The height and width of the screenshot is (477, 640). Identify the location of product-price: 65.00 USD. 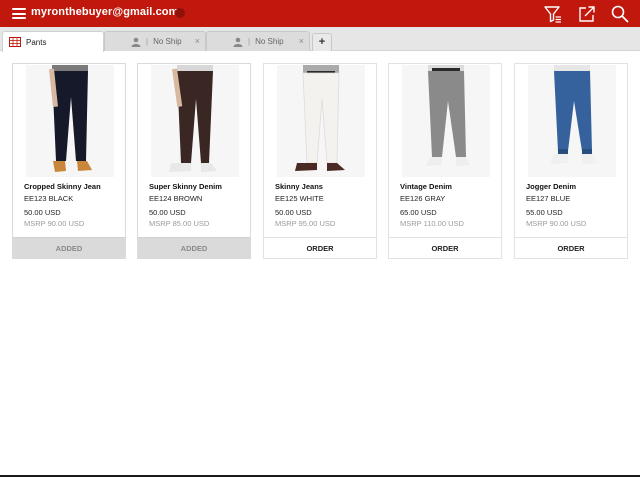
(418, 212).